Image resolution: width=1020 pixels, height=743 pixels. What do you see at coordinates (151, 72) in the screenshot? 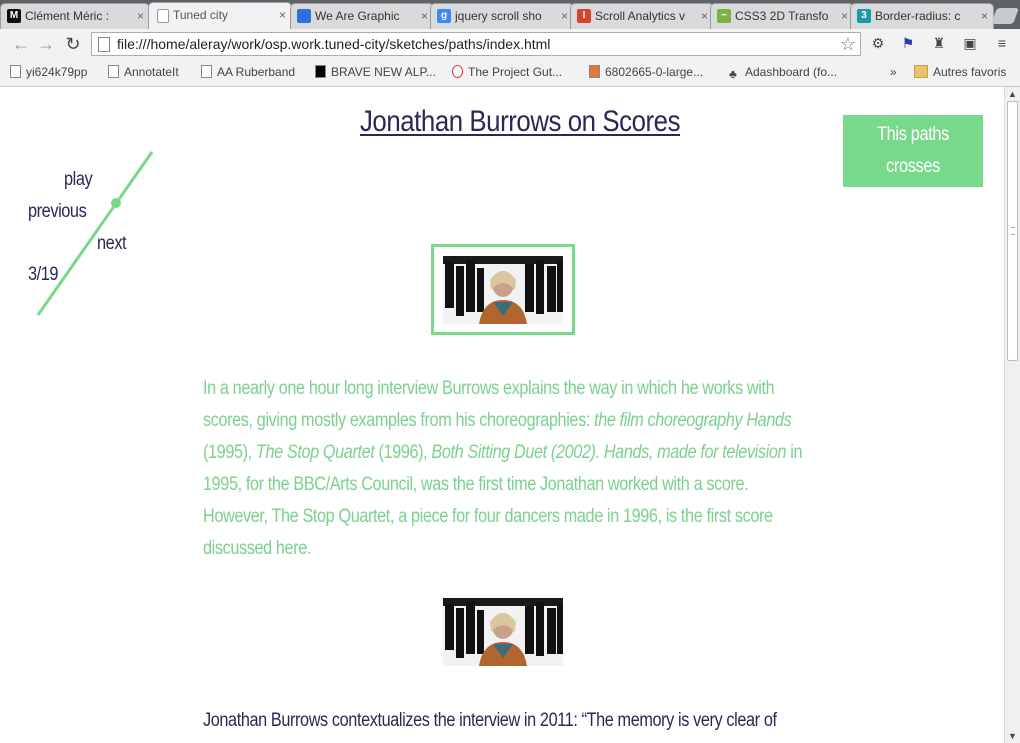
I see `bookmark-label: AnnotateIt` at bounding box center [151, 72].